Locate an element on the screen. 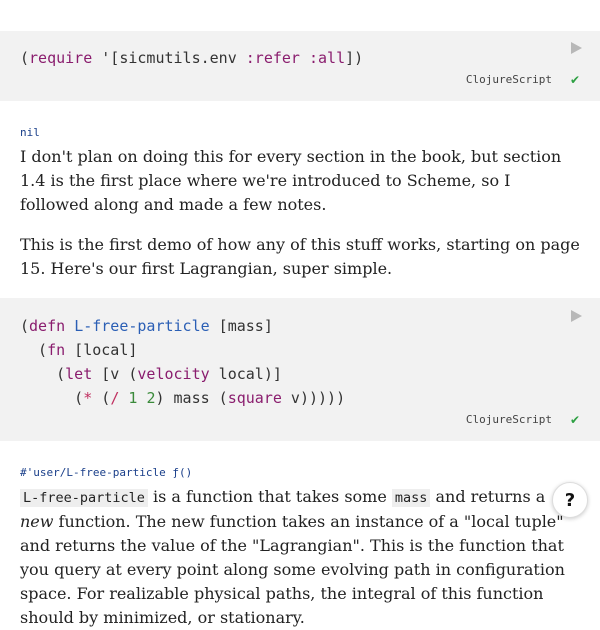 This screenshot has width=600, height=630. code-token: sicmutils.env is located at coordinates (178, 58).